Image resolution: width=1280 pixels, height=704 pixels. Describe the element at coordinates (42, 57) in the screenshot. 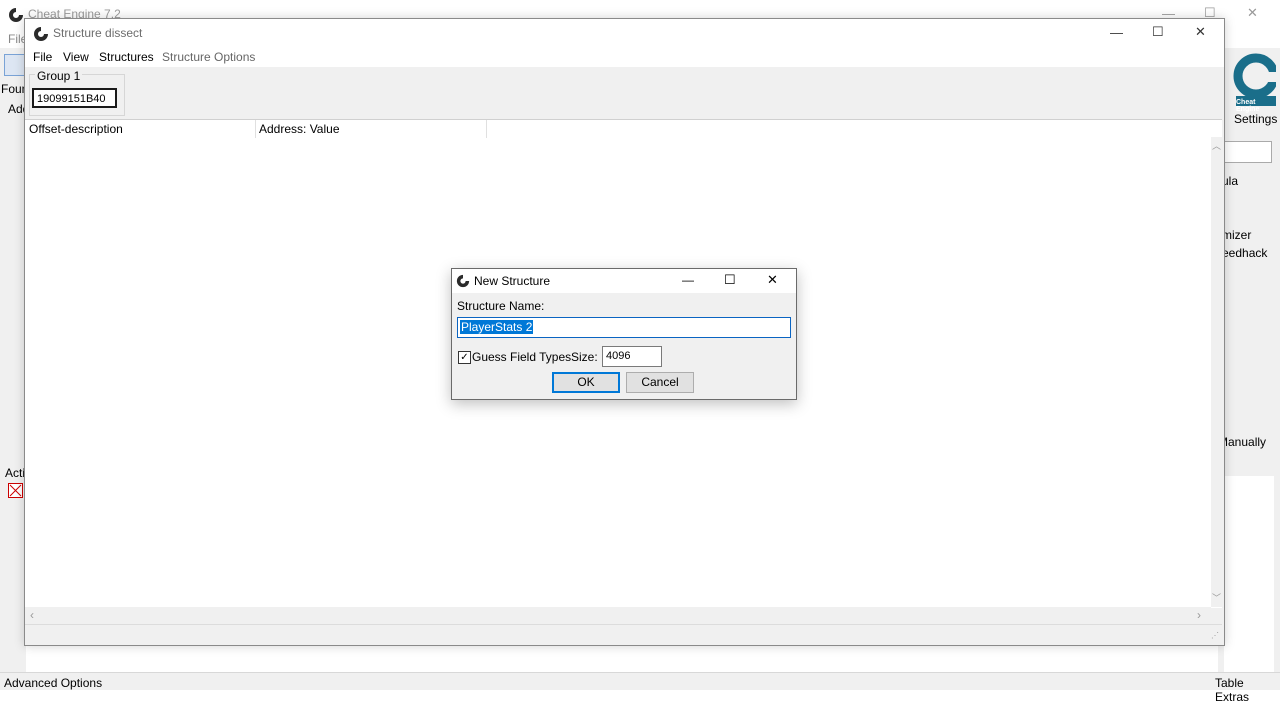

I see `menu-file: File` at that location.